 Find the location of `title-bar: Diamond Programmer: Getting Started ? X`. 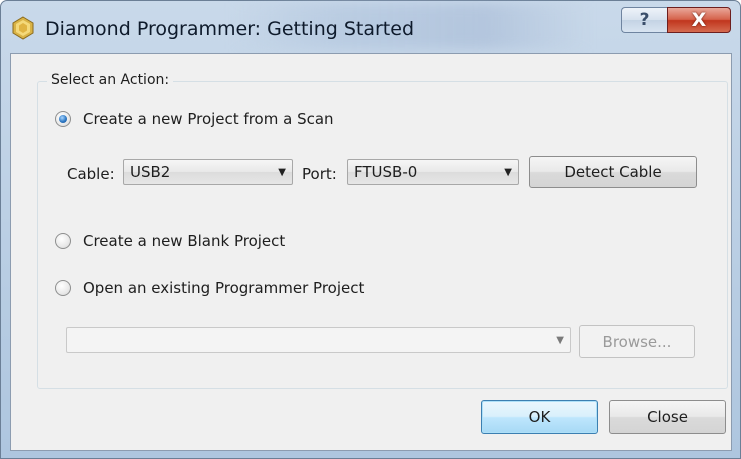

title-bar: Diamond Programmer: Getting Started ? X is located at coordinates (370, 29).